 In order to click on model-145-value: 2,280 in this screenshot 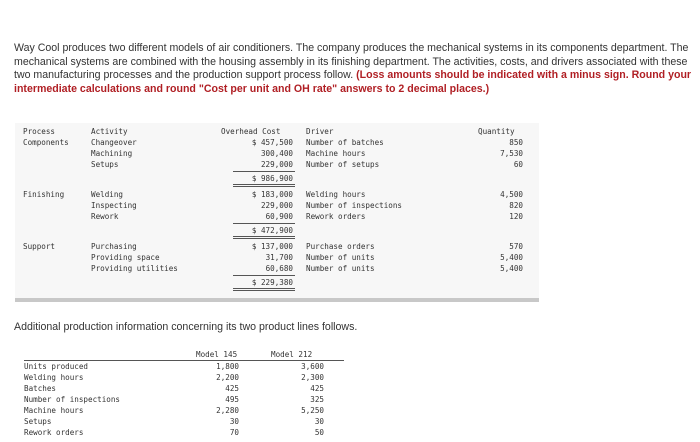, I will do `click(227, 410)`.